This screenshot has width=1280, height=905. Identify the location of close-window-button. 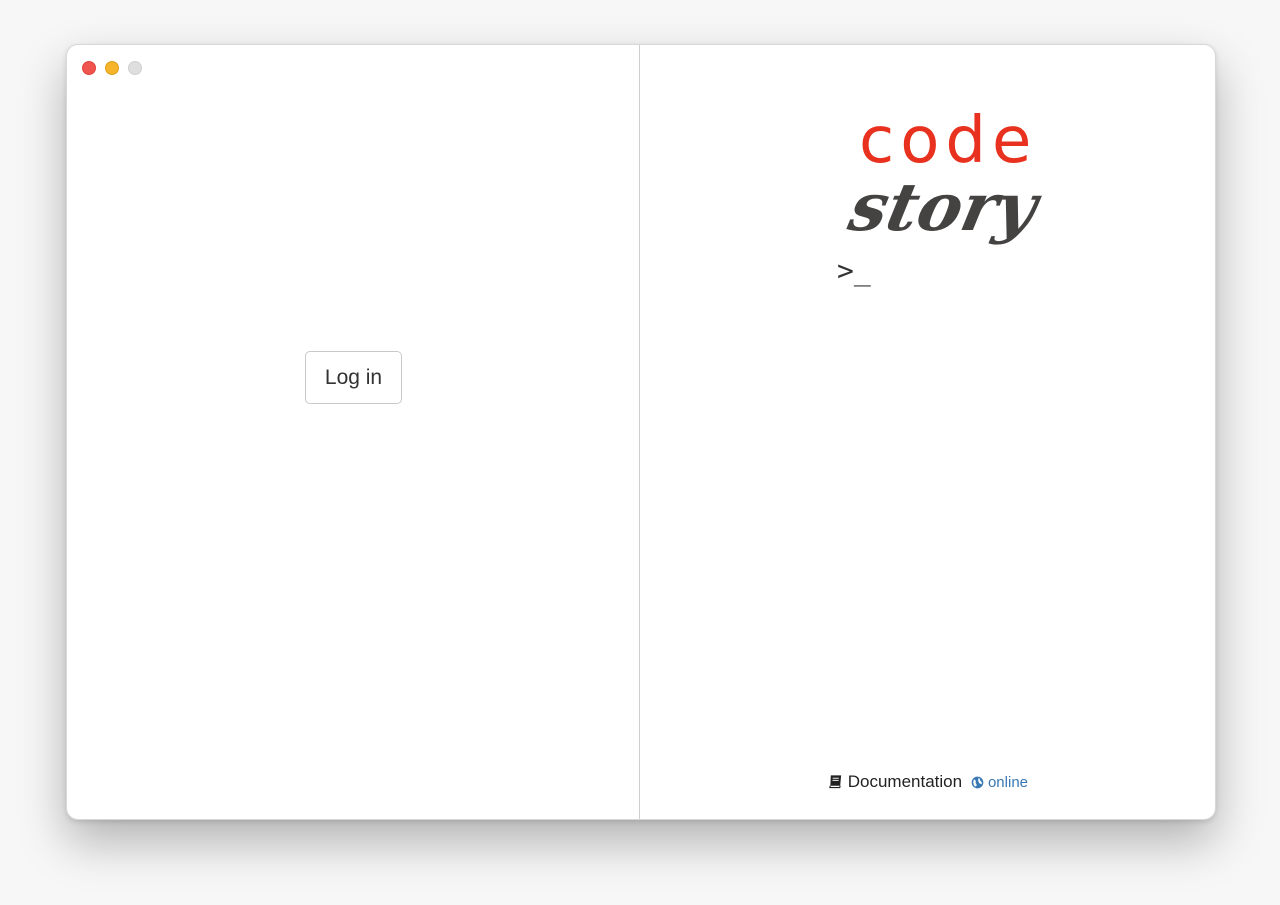
(89, 68).